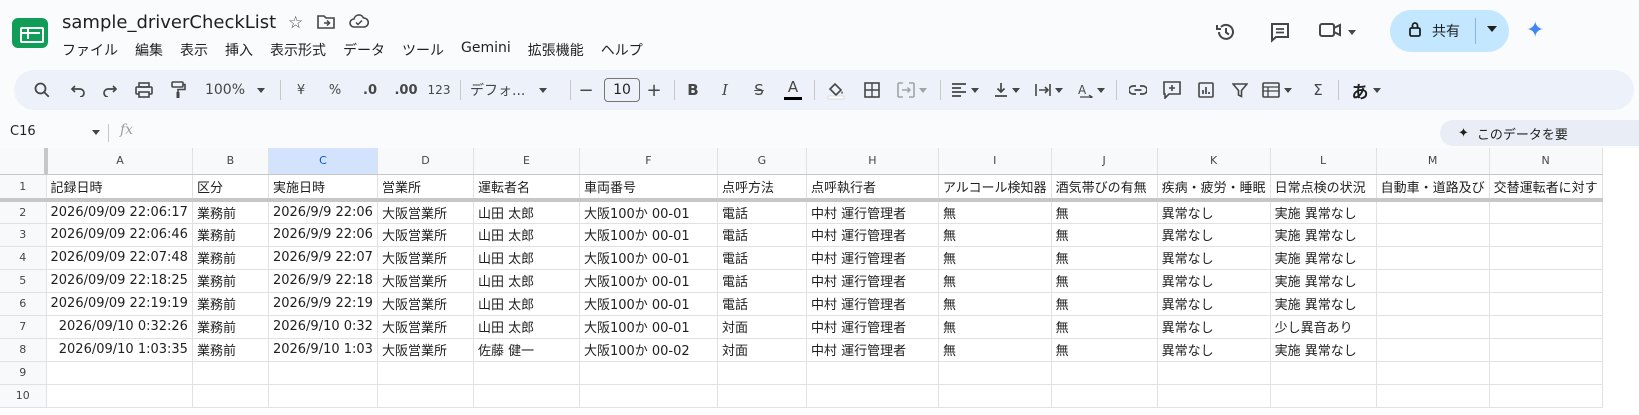 Image resolution: width=1639 pixels, height=415 pixels. I want to click on cell: 2026/09/10 1:03:35, so click(119, 350).